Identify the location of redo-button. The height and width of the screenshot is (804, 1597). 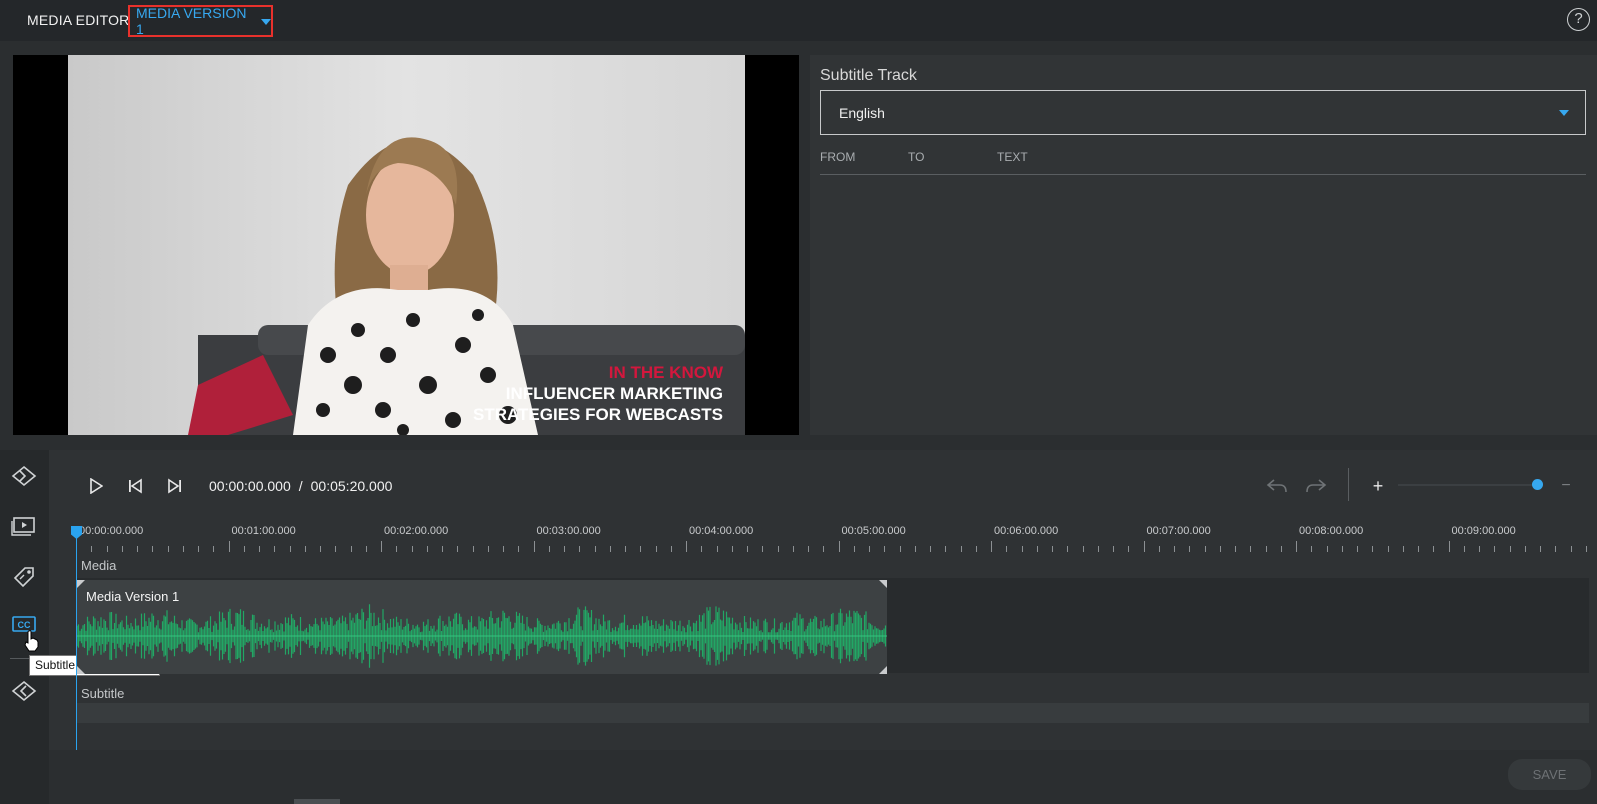
(1316, 486).